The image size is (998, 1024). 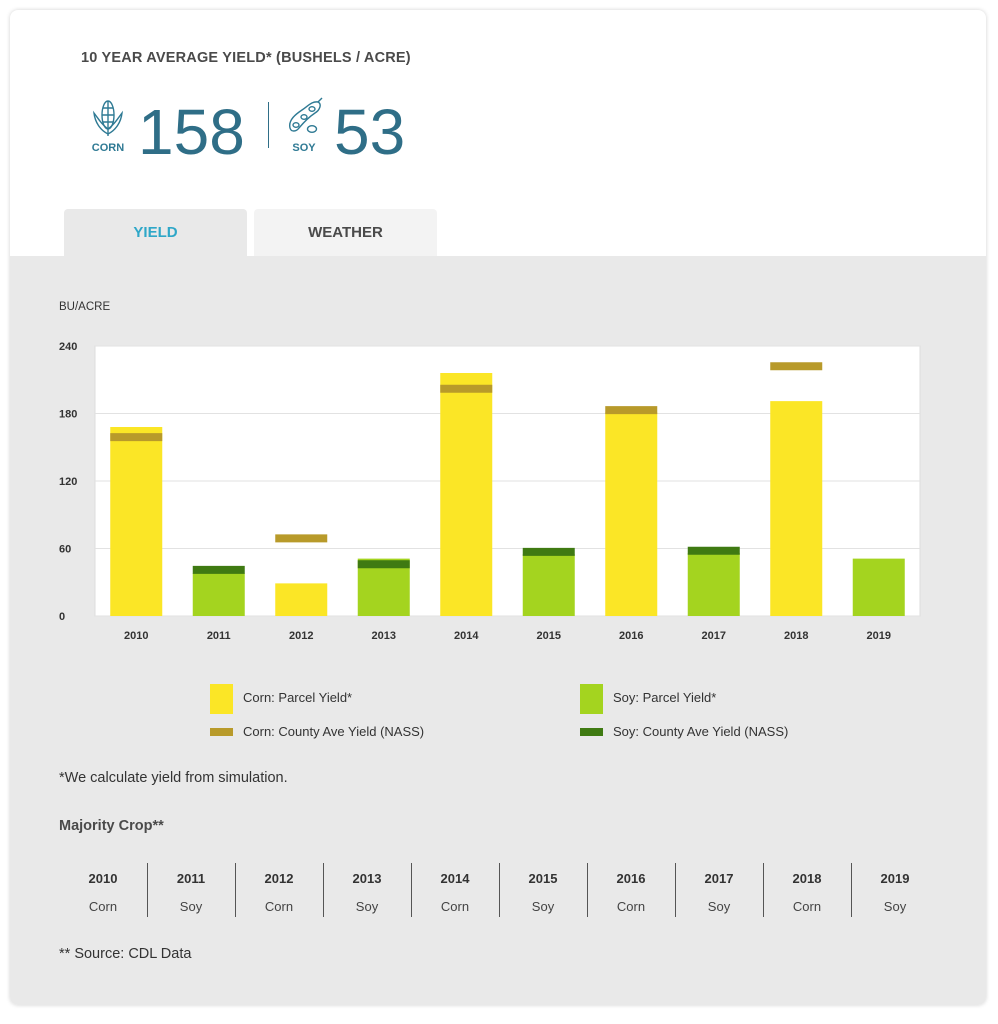 What do you see at coordinates (879, 636) in the screenshot?
I see `x-tick-label: 2019` at bounding box center [879, 636].